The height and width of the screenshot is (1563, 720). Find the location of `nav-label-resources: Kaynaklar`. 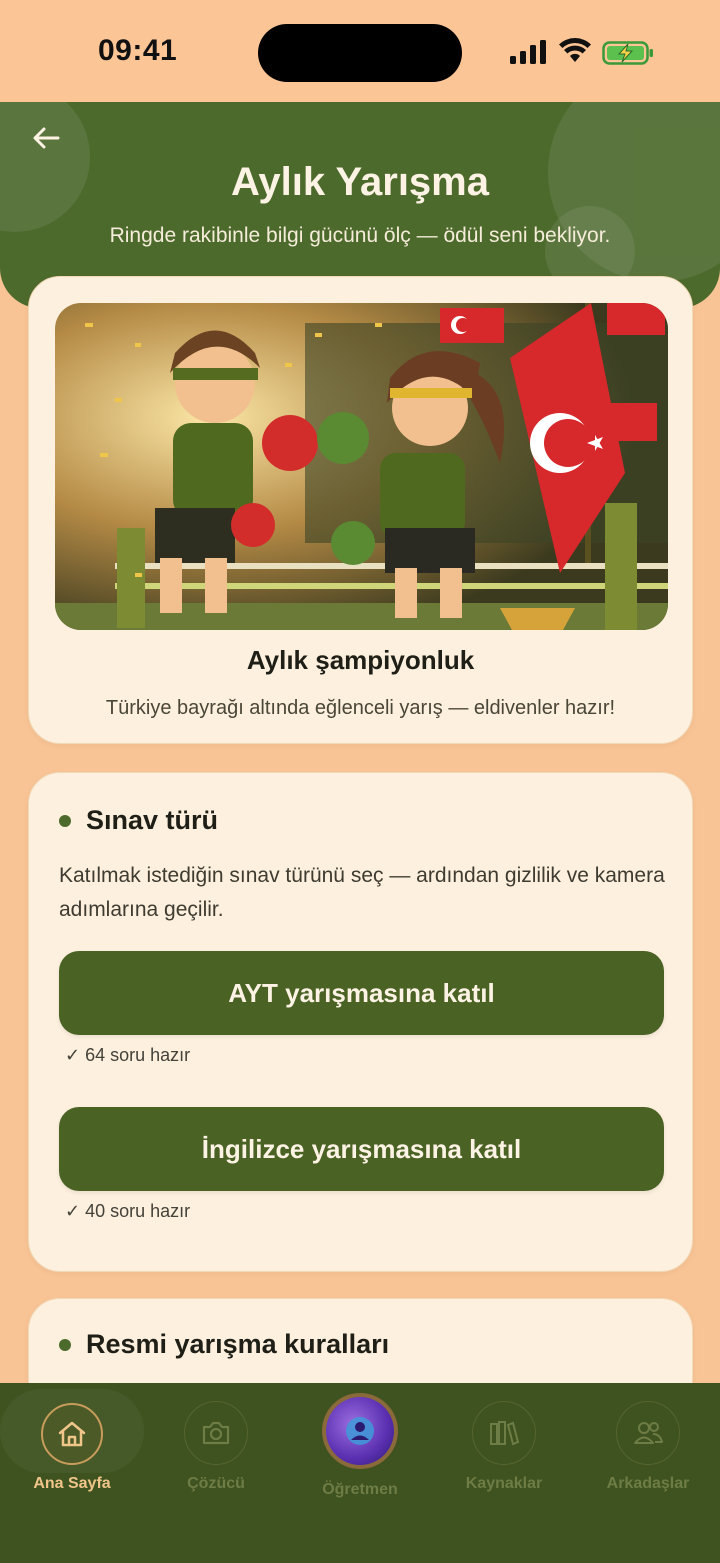

nav-label-resources: Kaynaklar is located at coordinates (504, 1483).